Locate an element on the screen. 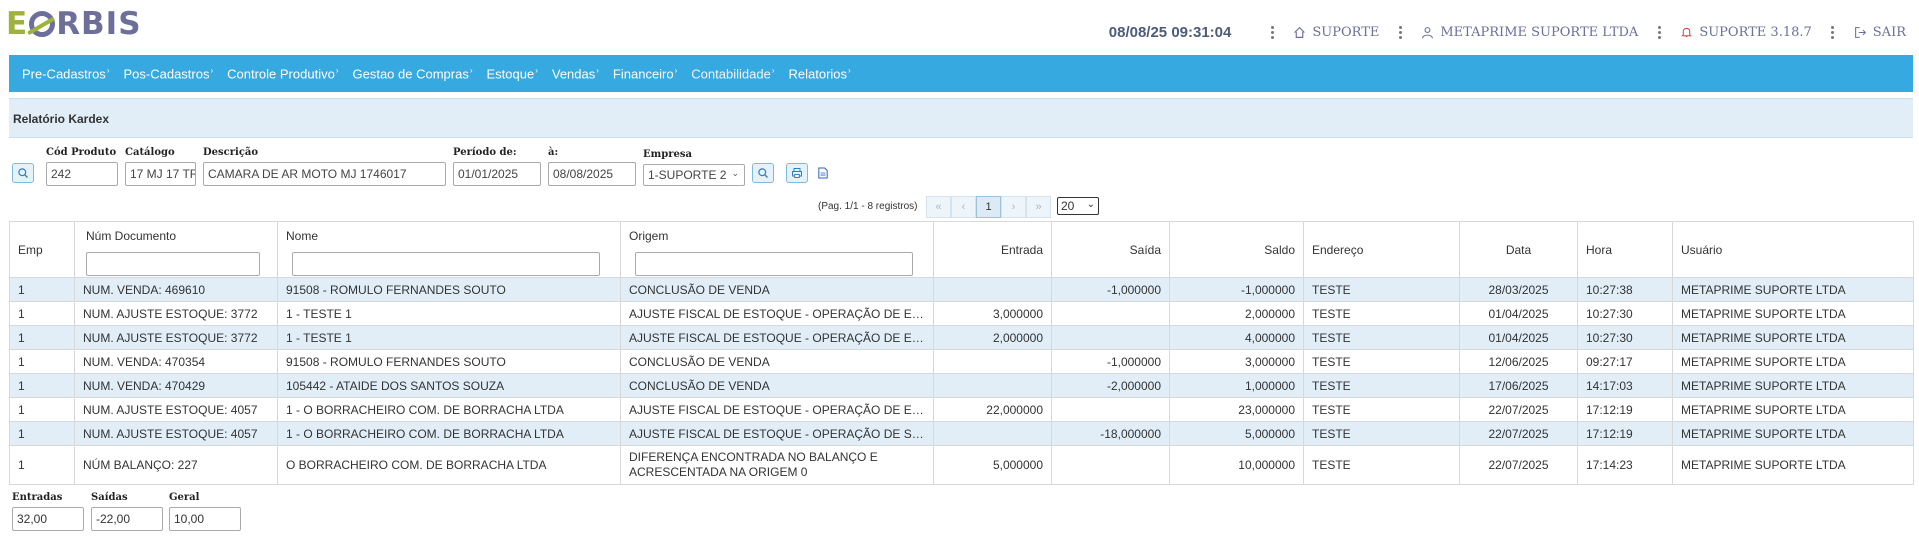 The image size is (1919, 544). menu-item-vendas: Vendas› is located at coordinates (575, 73).